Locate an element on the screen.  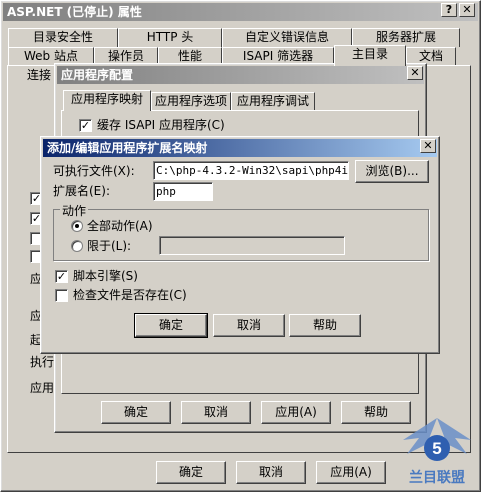
tab-app-options: 应用程序选项 is located at coordinates (191, 101).